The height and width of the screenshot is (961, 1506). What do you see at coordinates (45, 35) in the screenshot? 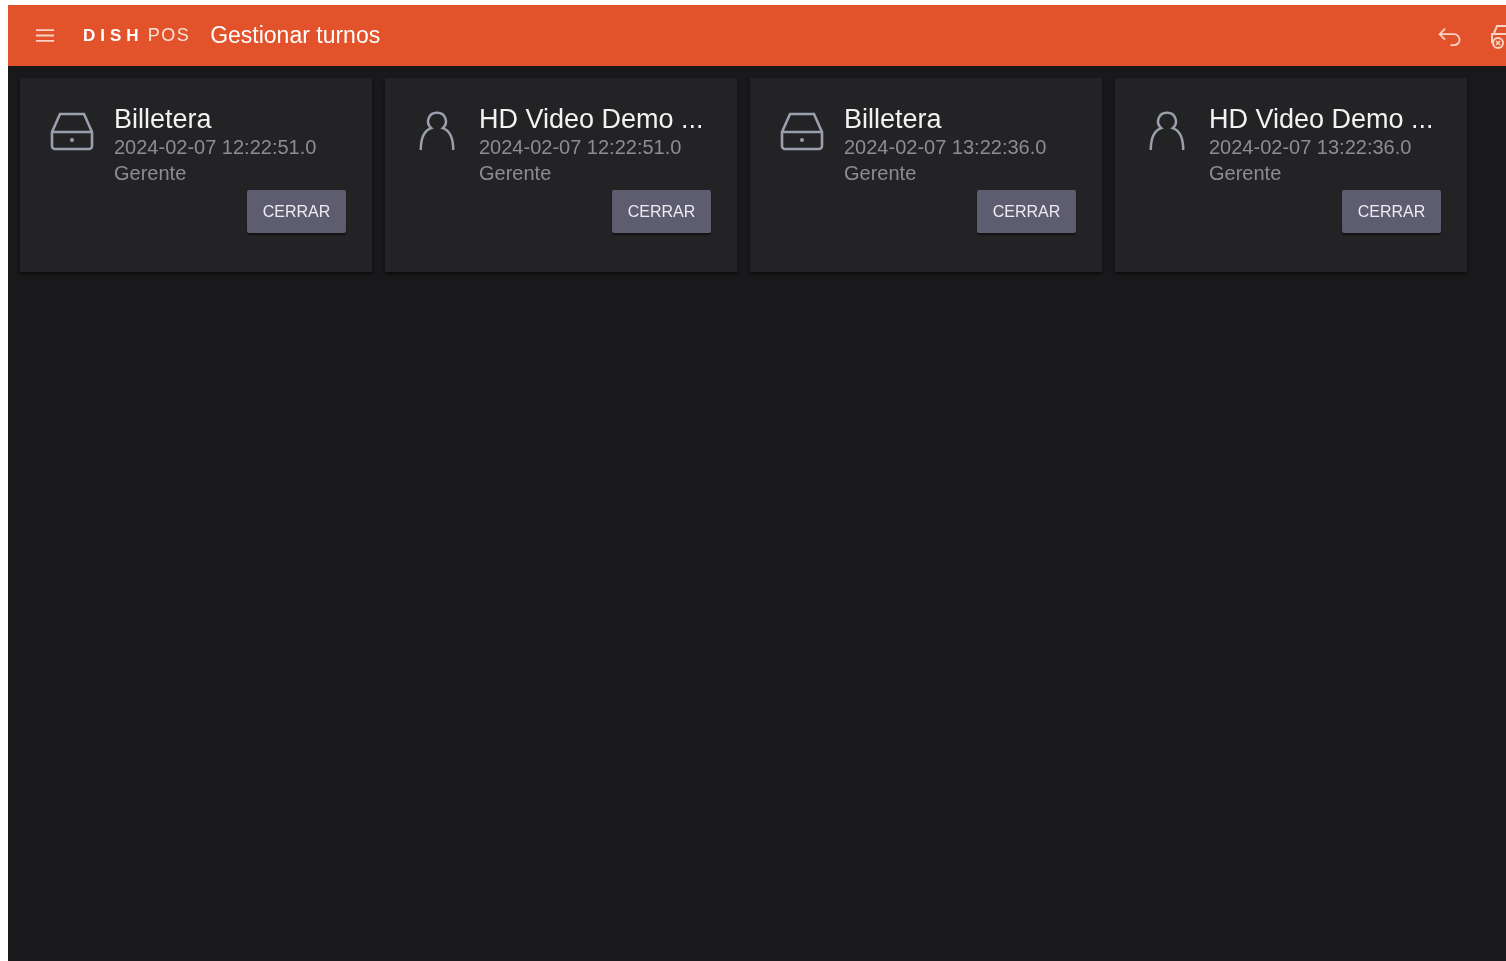
I see `menu-icon` at bounding box center [45, 35].